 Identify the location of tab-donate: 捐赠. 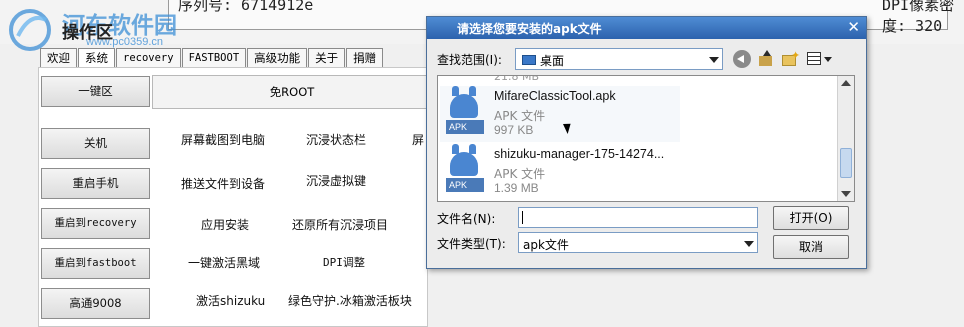
(365, 57).